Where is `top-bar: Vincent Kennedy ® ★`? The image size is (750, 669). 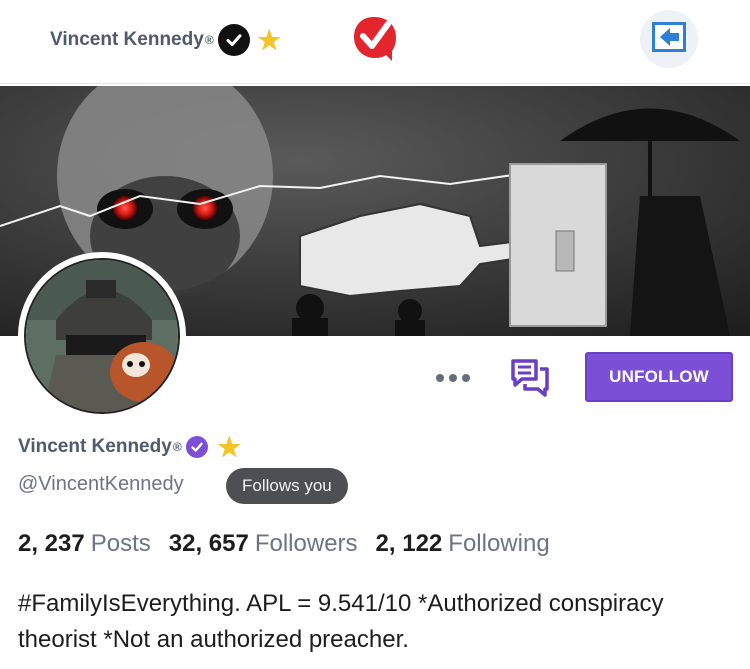 top-bar: Vincent Kennedy ® ★ is located at coordinates (375, 42).